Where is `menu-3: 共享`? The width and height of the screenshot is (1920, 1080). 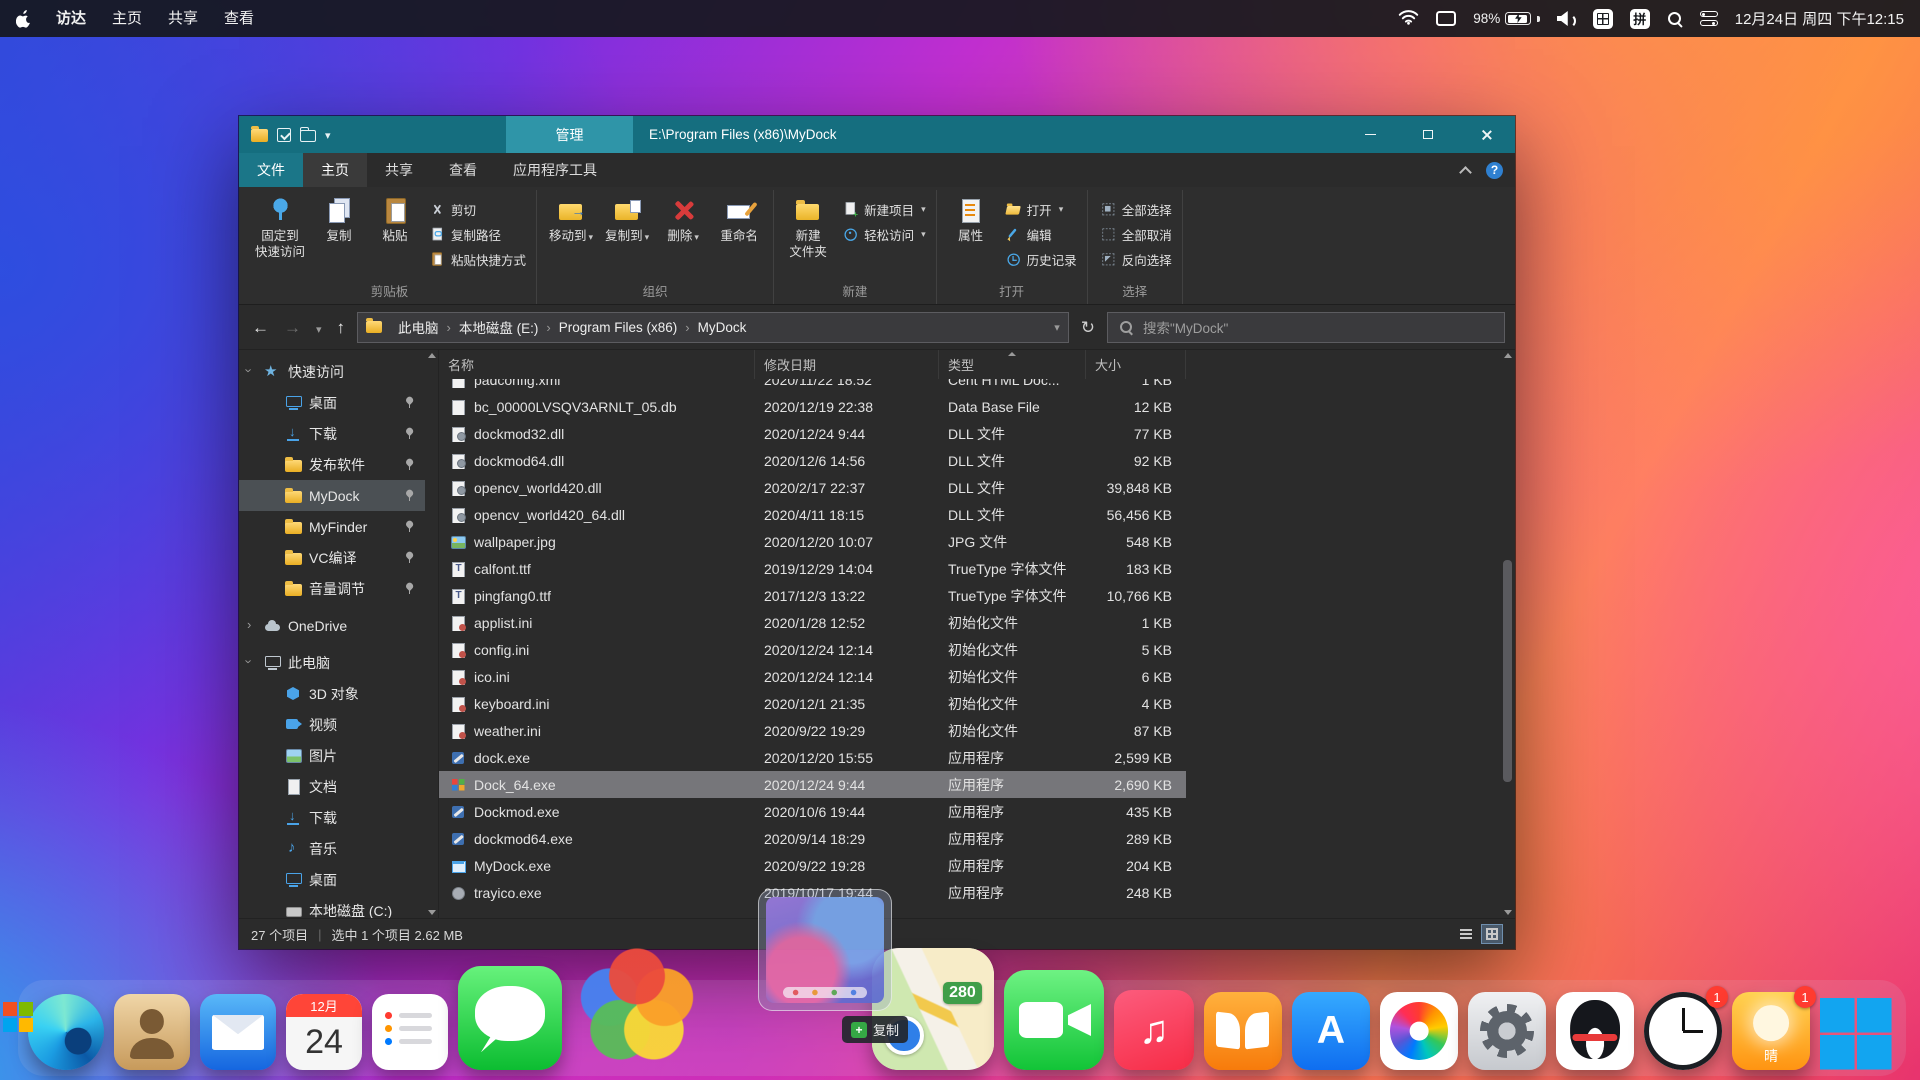
menu-3: 共享 is located at coordinates (183, 18).